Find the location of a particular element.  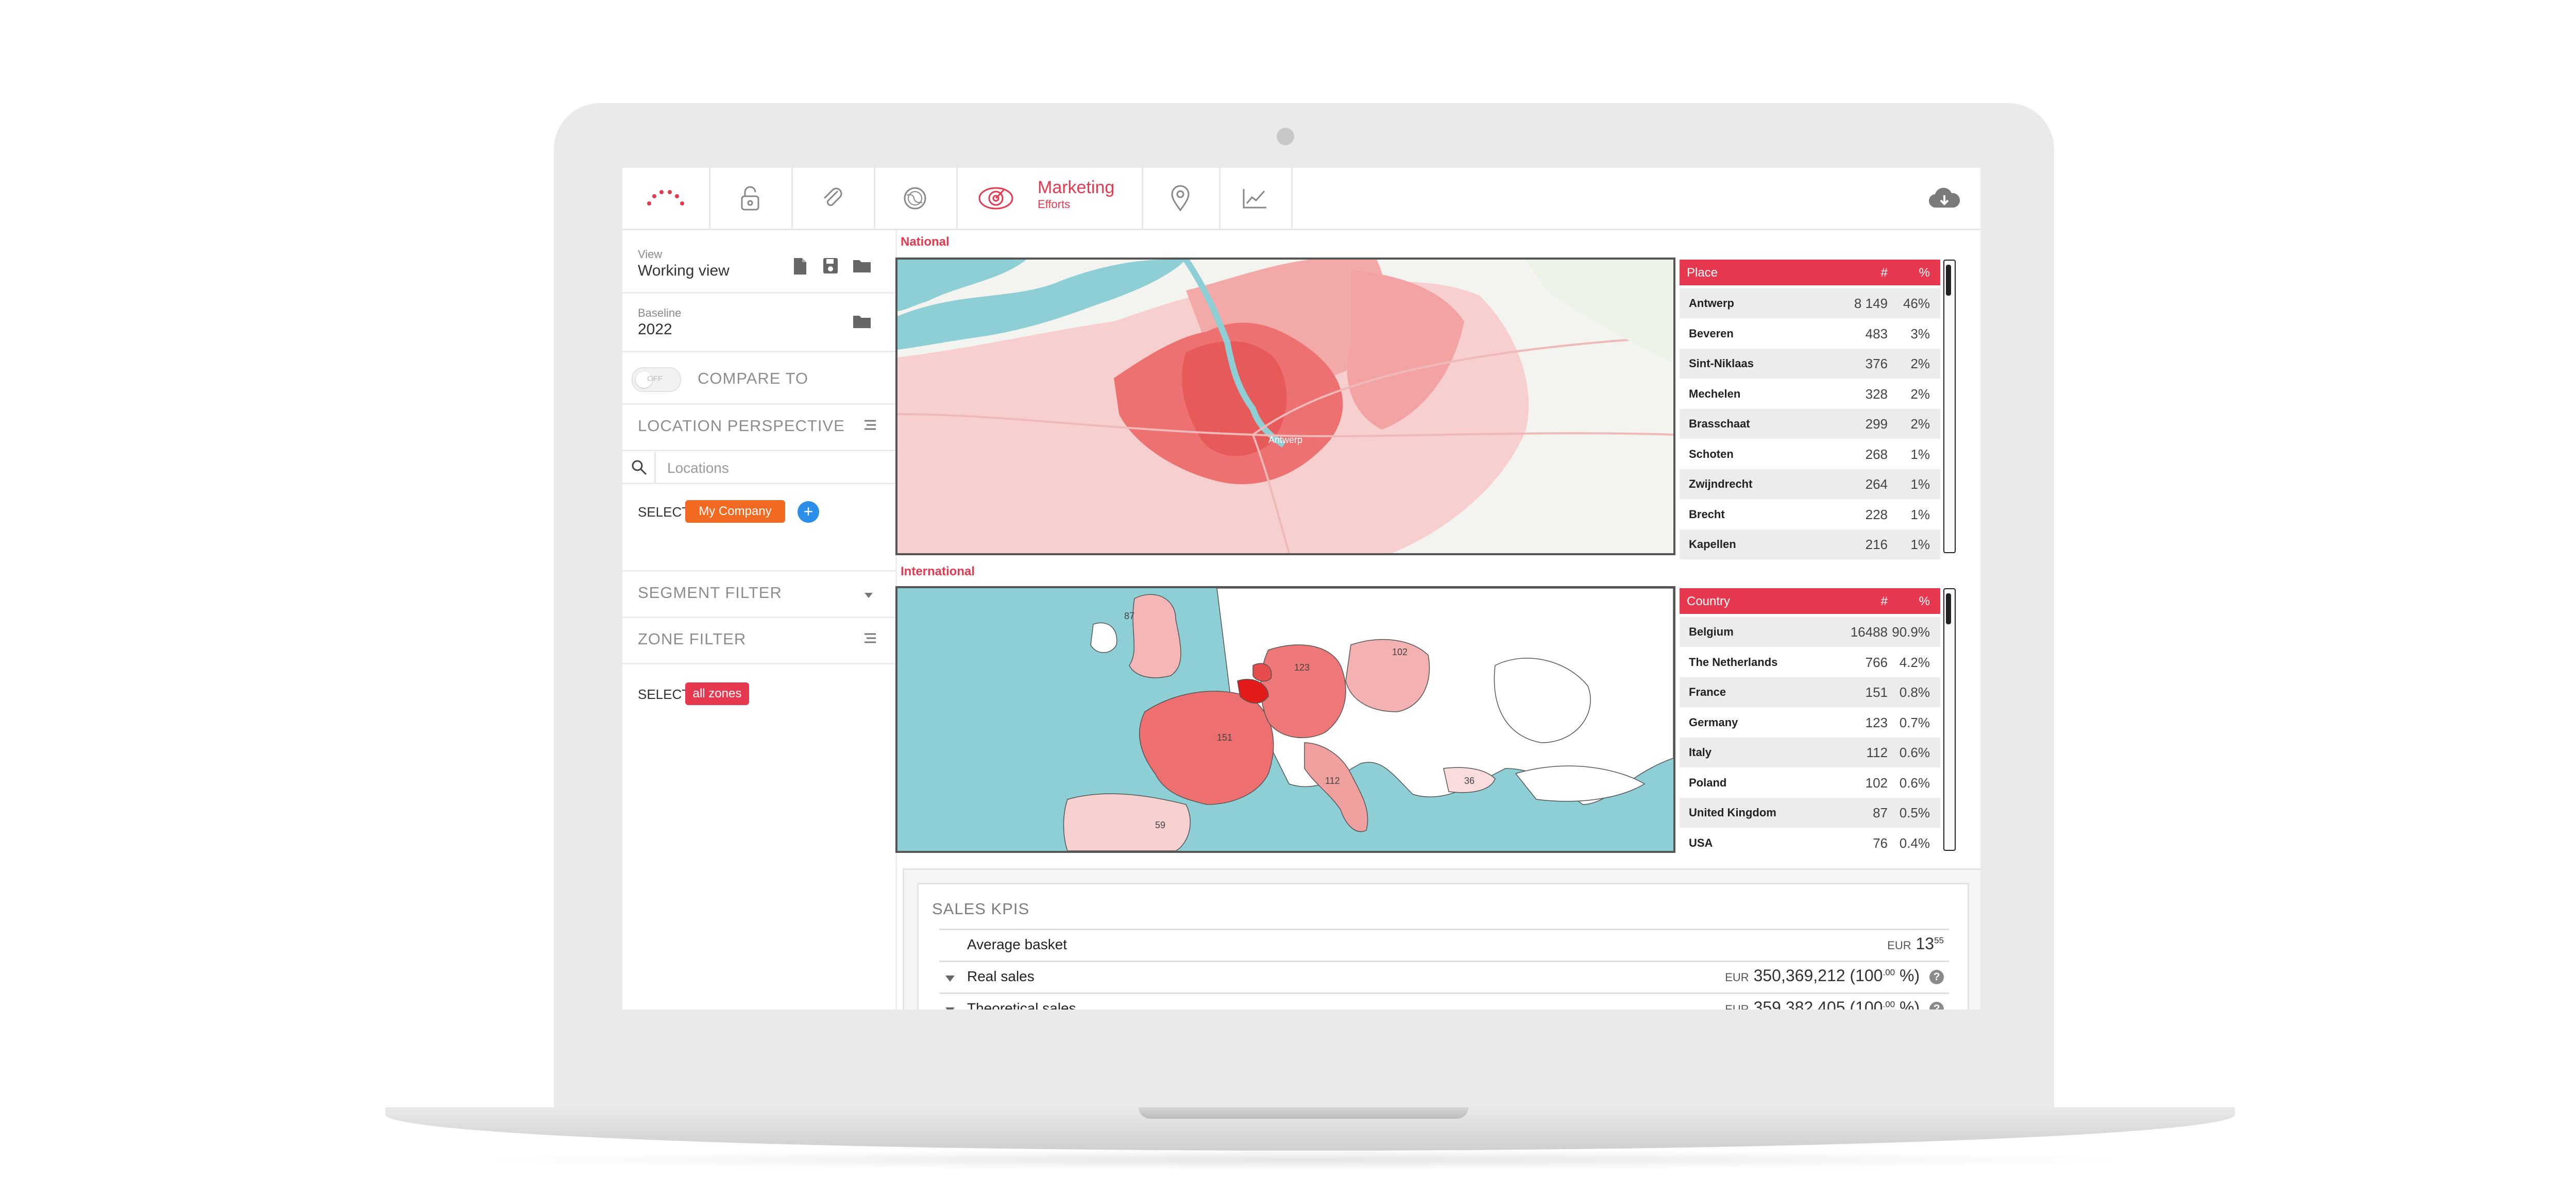

nav-lock is located at coordinates (751, 198).